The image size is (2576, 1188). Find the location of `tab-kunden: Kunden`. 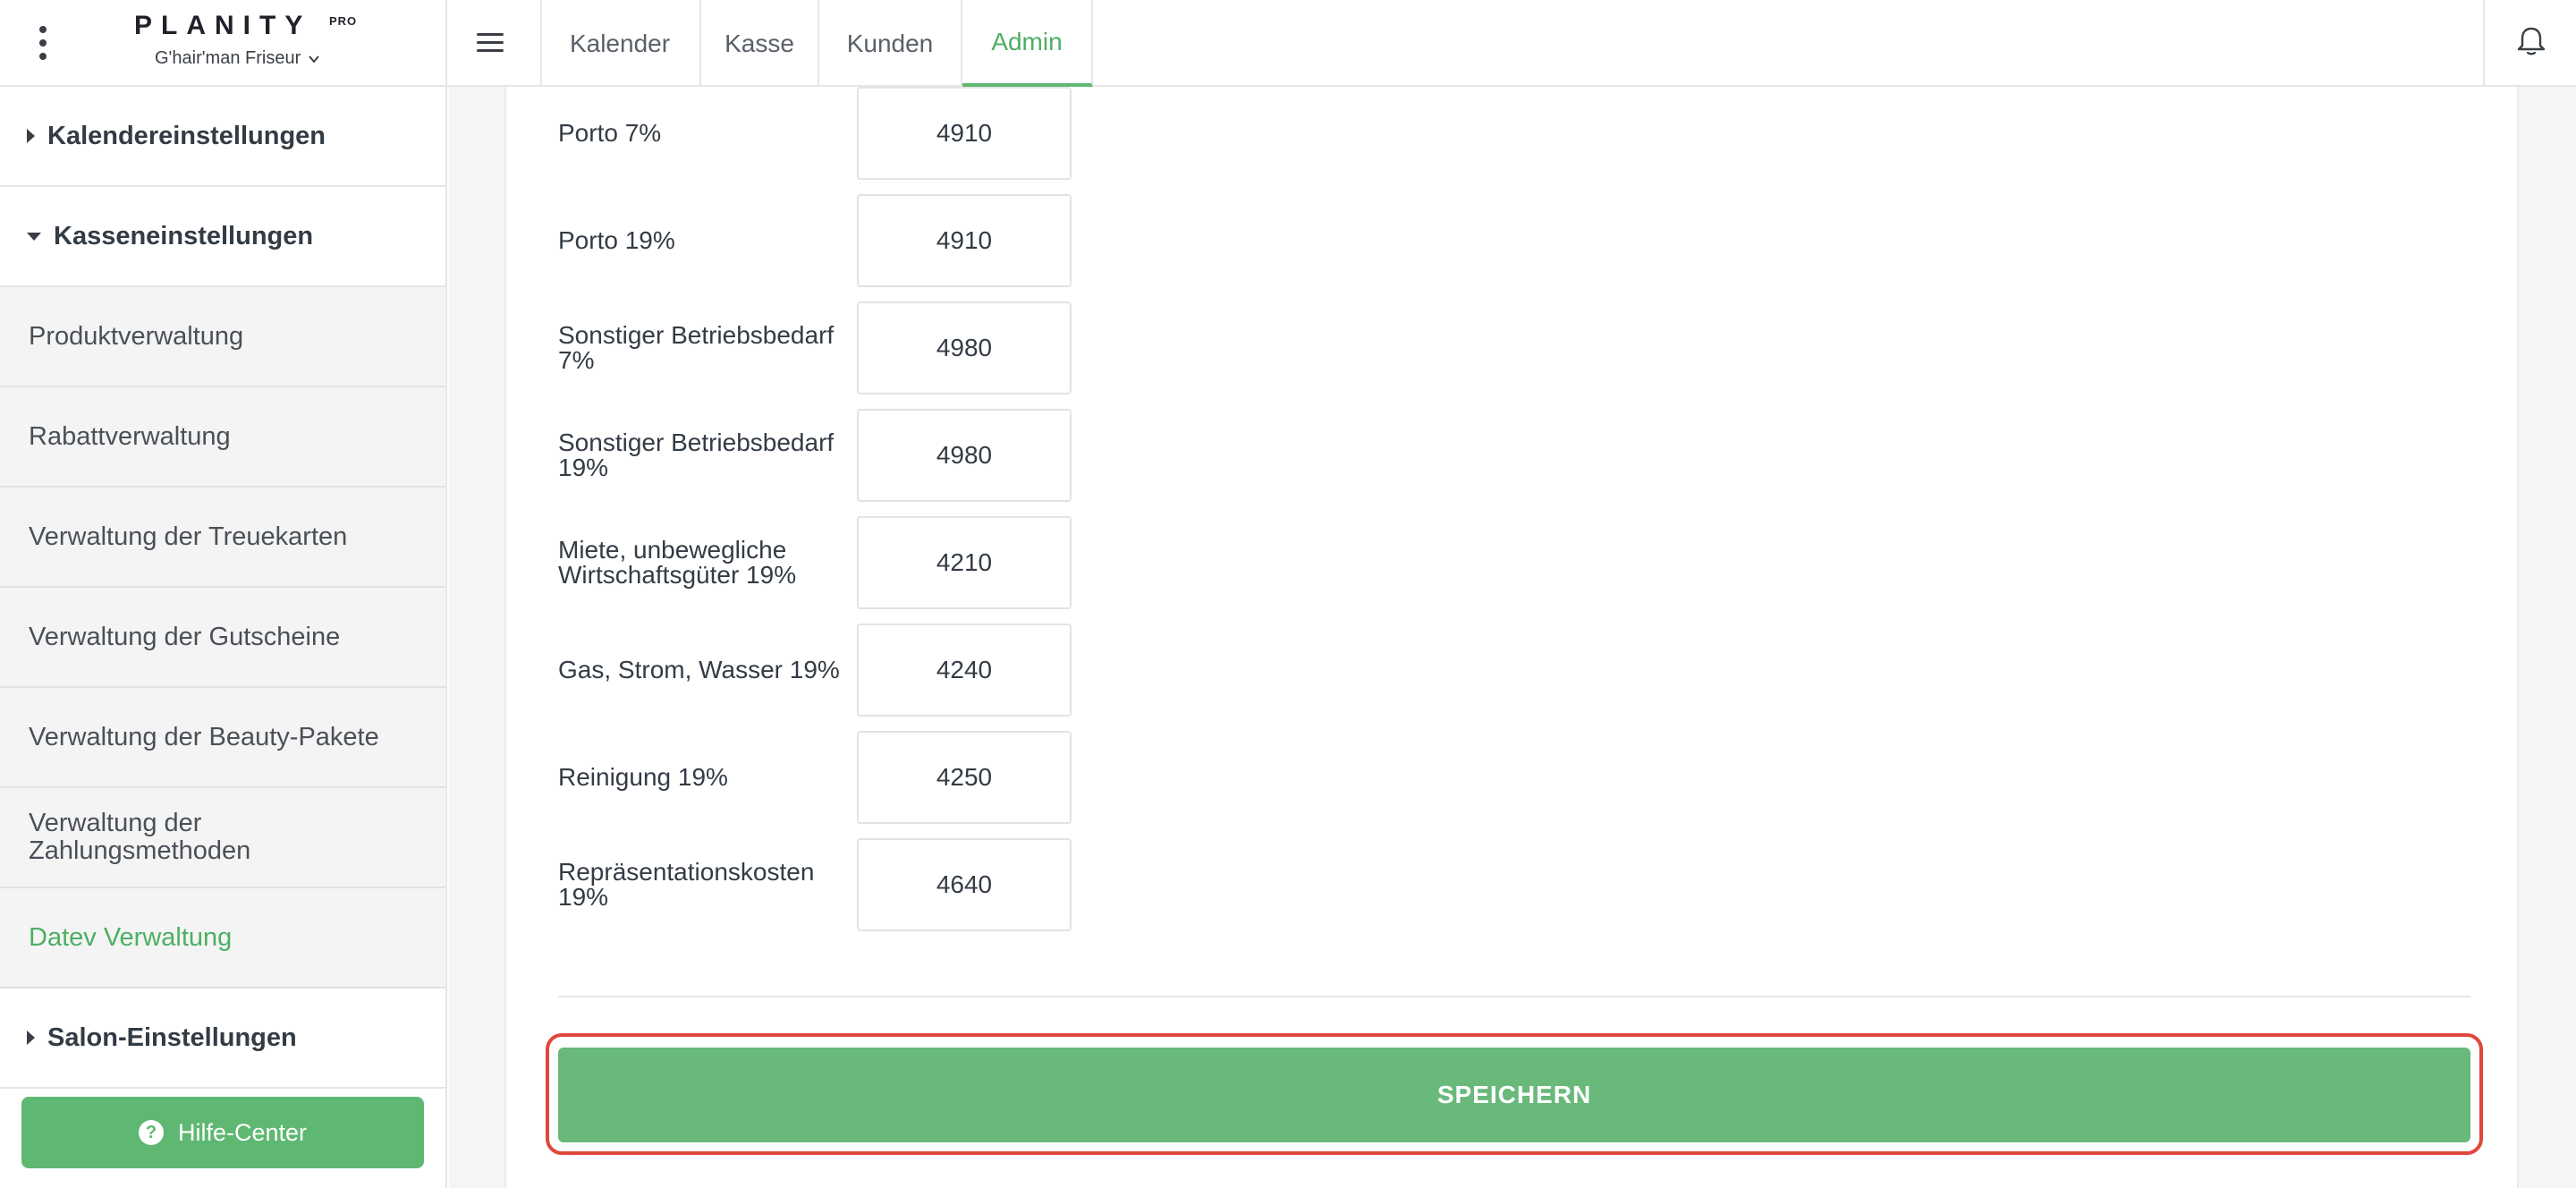

tab-kunden: Kunden is located at coordinates (890, 44).